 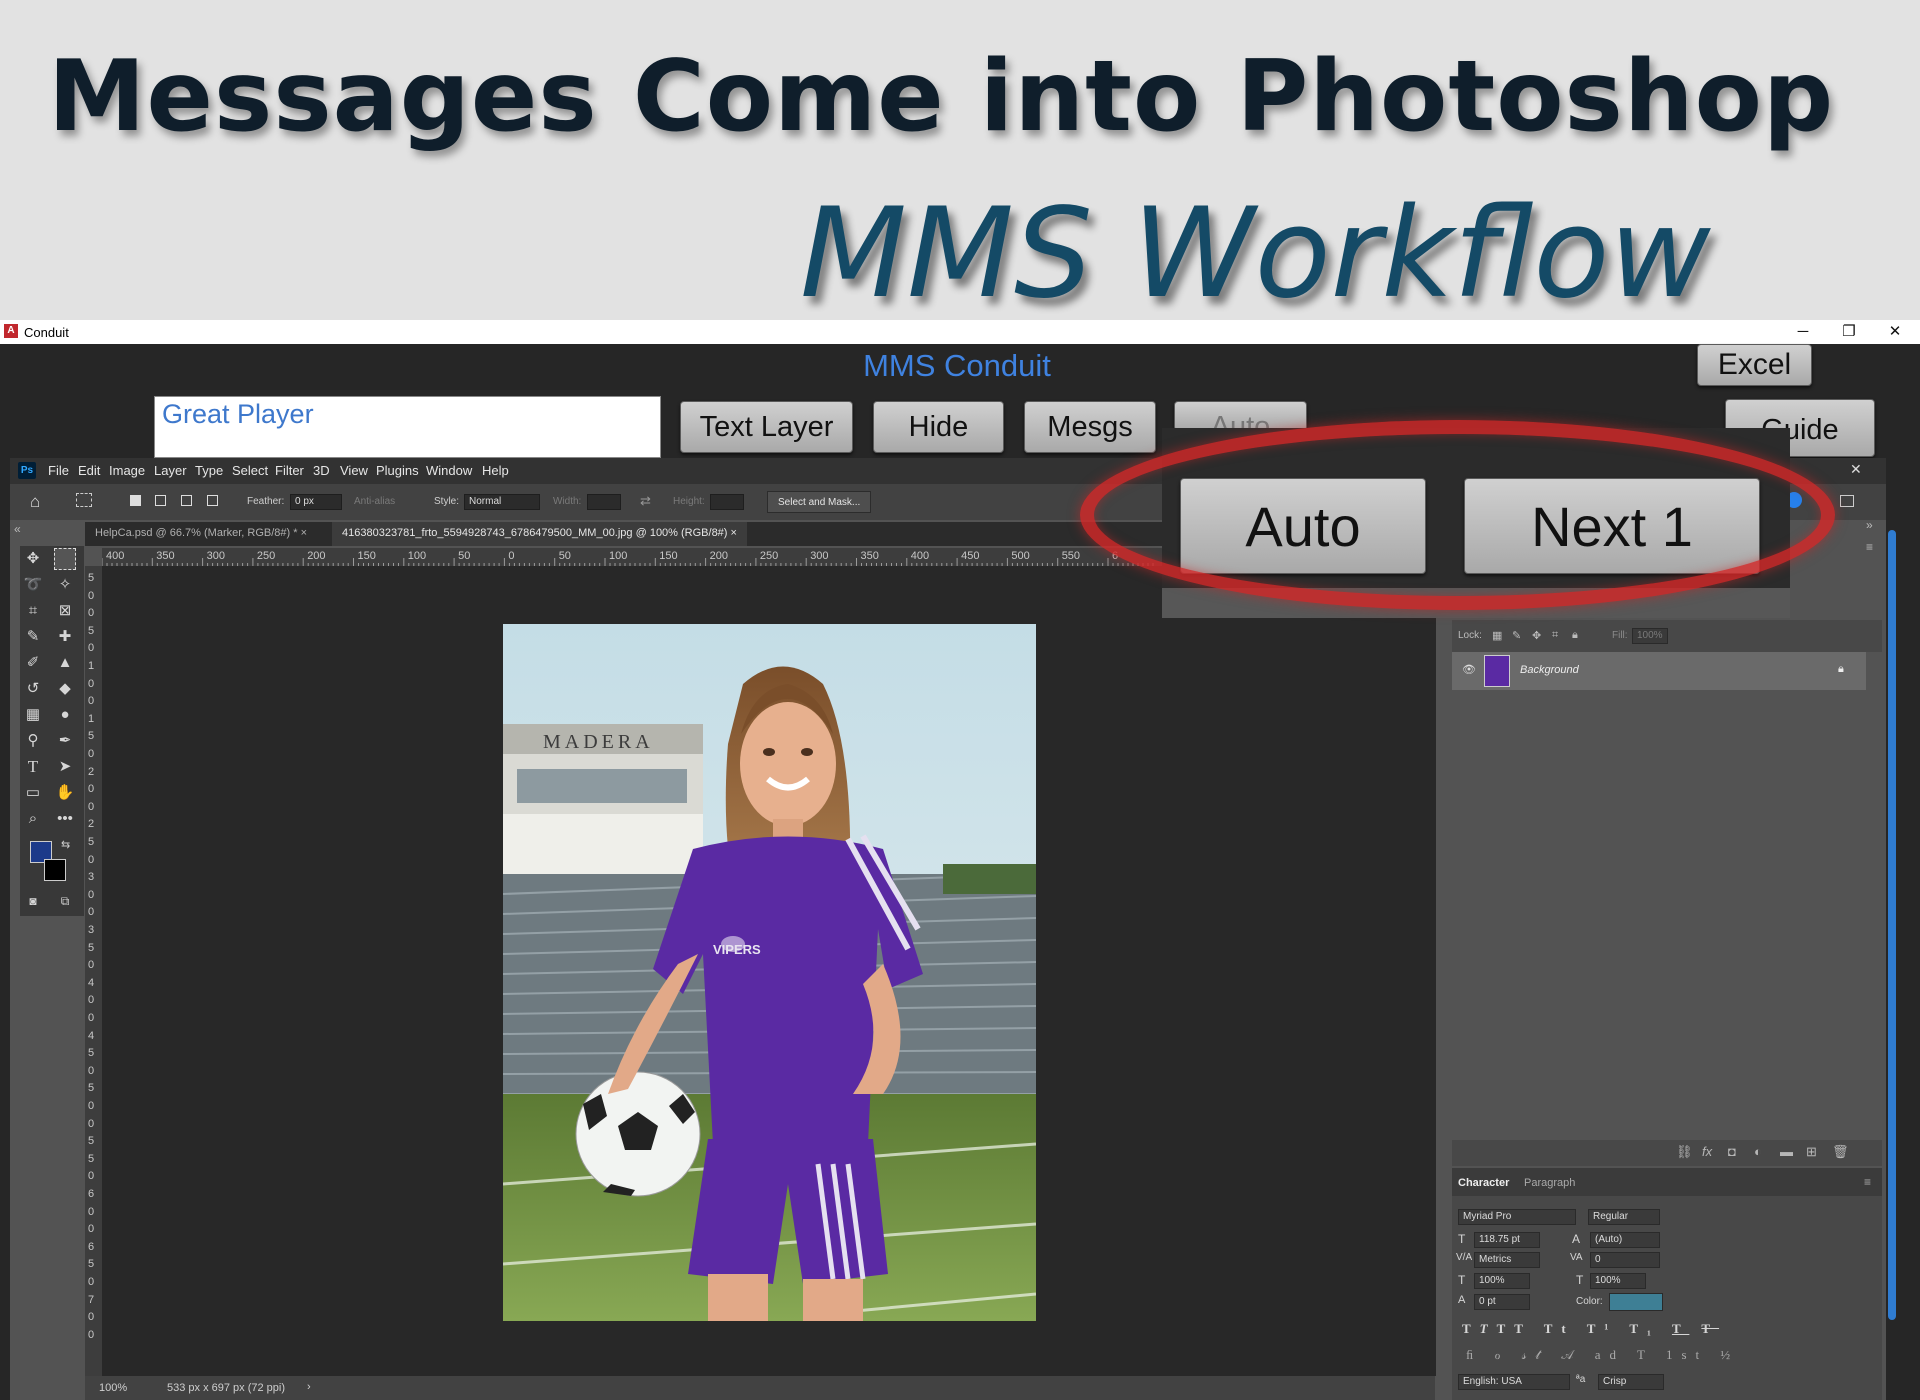 What do you see at coordinates (1758, 1151) in the screenshot?
I see `adjustment-layer-icon: ◐` at bounding box center [1758, 1151].